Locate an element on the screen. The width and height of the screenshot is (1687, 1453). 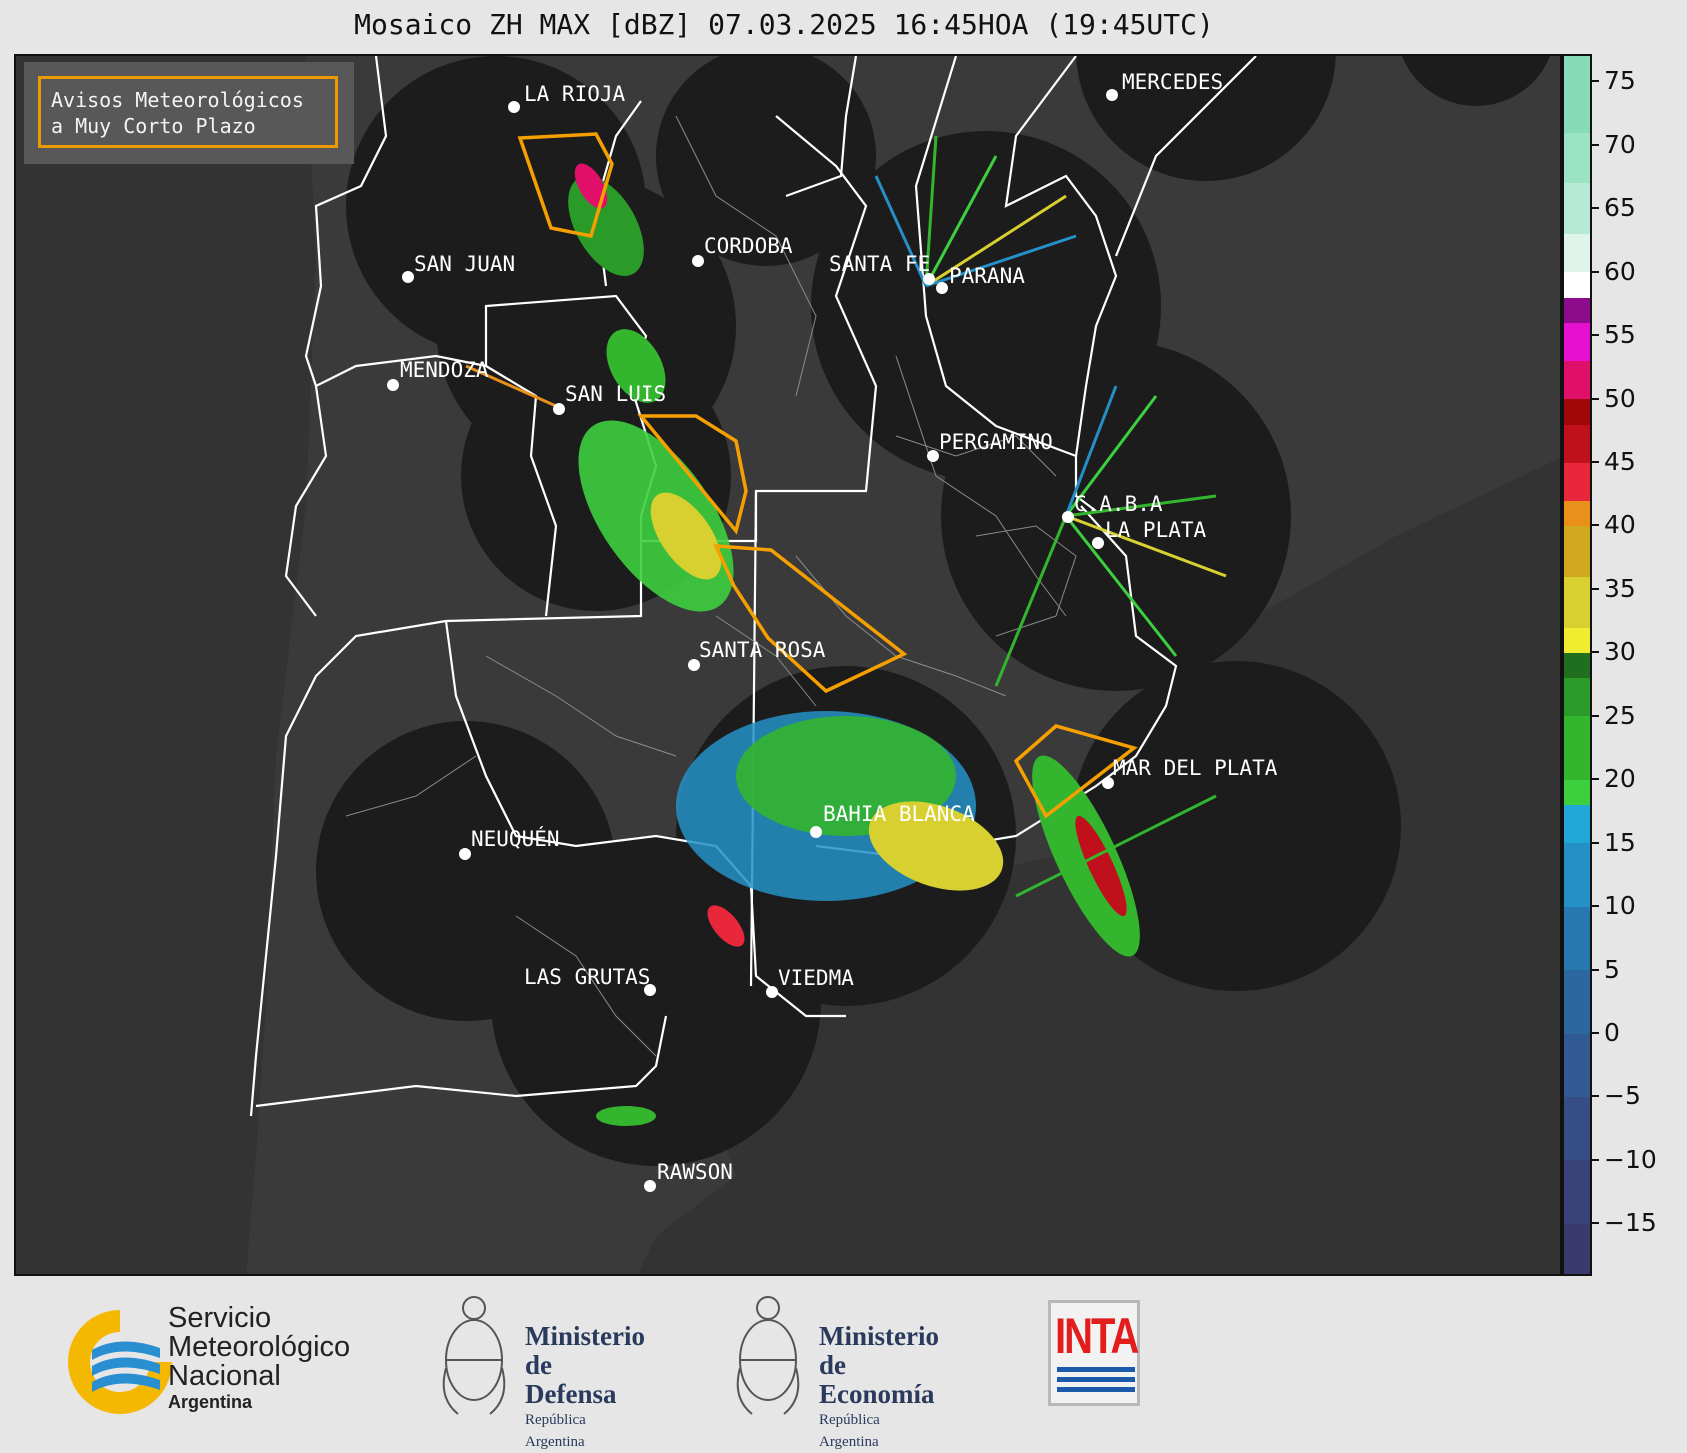
colorbar-tick-label: 30 is located at coordinates (1620, 652).